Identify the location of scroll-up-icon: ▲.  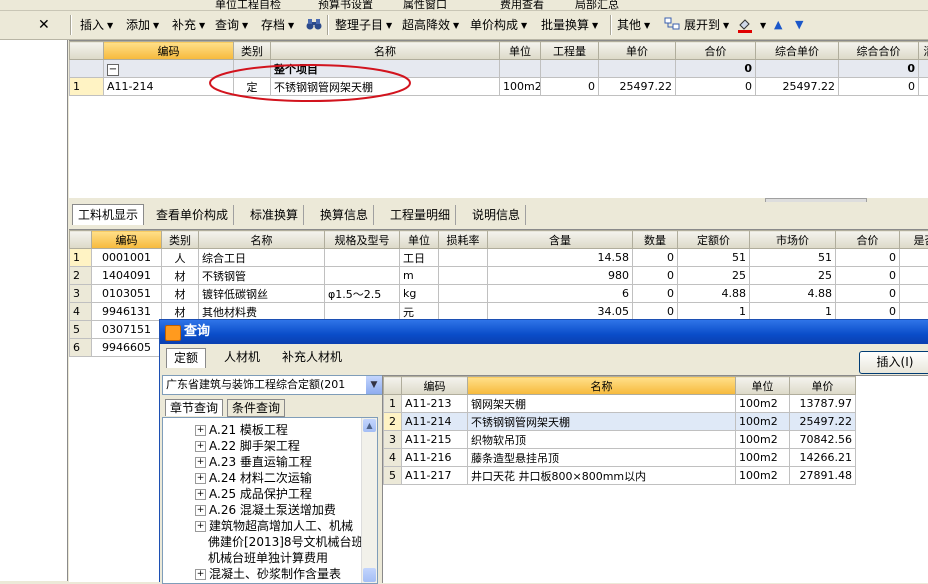
(369, 425).